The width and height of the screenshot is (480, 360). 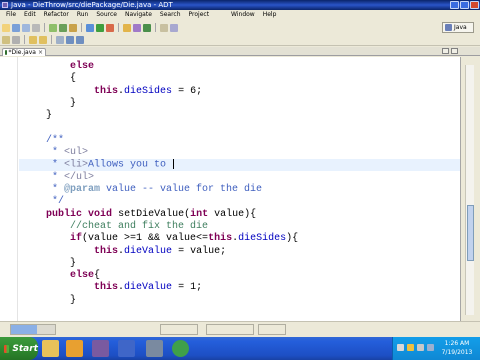 I want to click on menu-project: Project, so click(x=199, y=15).